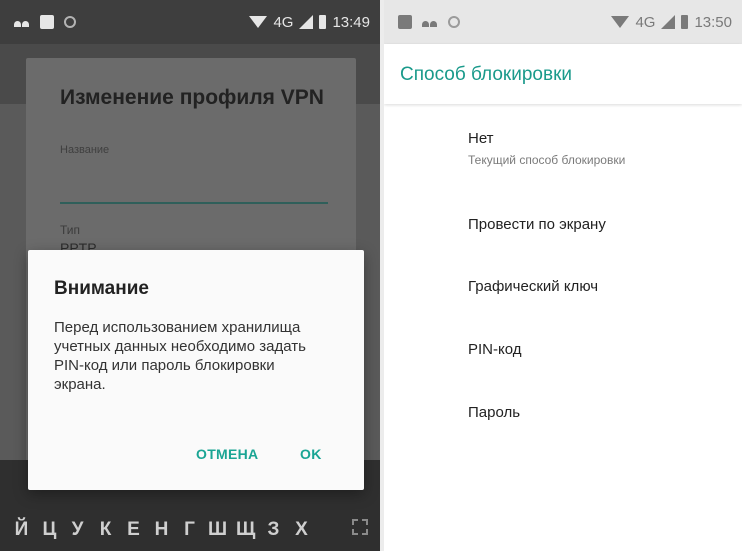 The height and width of the screenshot is (551, 742). I want to click on status-bar: 4G 13:50, so click(563, 22).